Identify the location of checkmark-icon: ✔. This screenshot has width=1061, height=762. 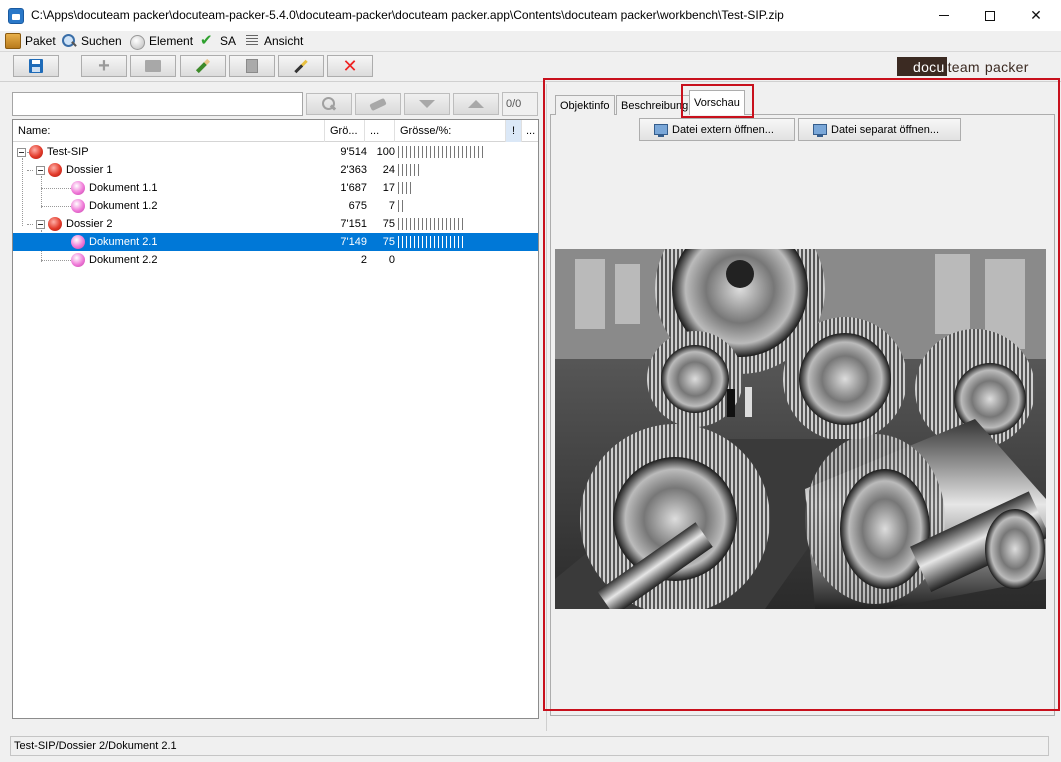
(206, 40).